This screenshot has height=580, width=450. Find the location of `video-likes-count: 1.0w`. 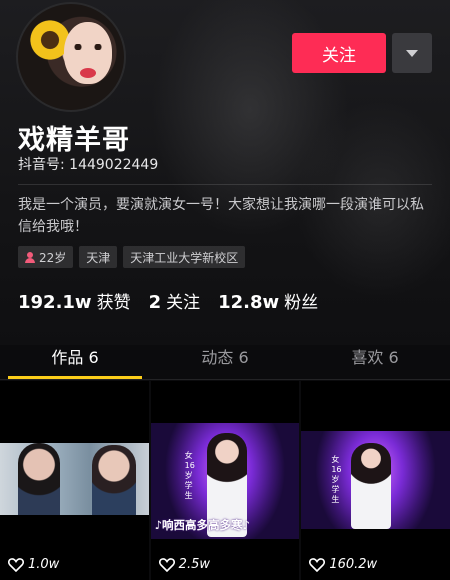

video-likes-count: 1.0w is located at coordinates (44, 564).